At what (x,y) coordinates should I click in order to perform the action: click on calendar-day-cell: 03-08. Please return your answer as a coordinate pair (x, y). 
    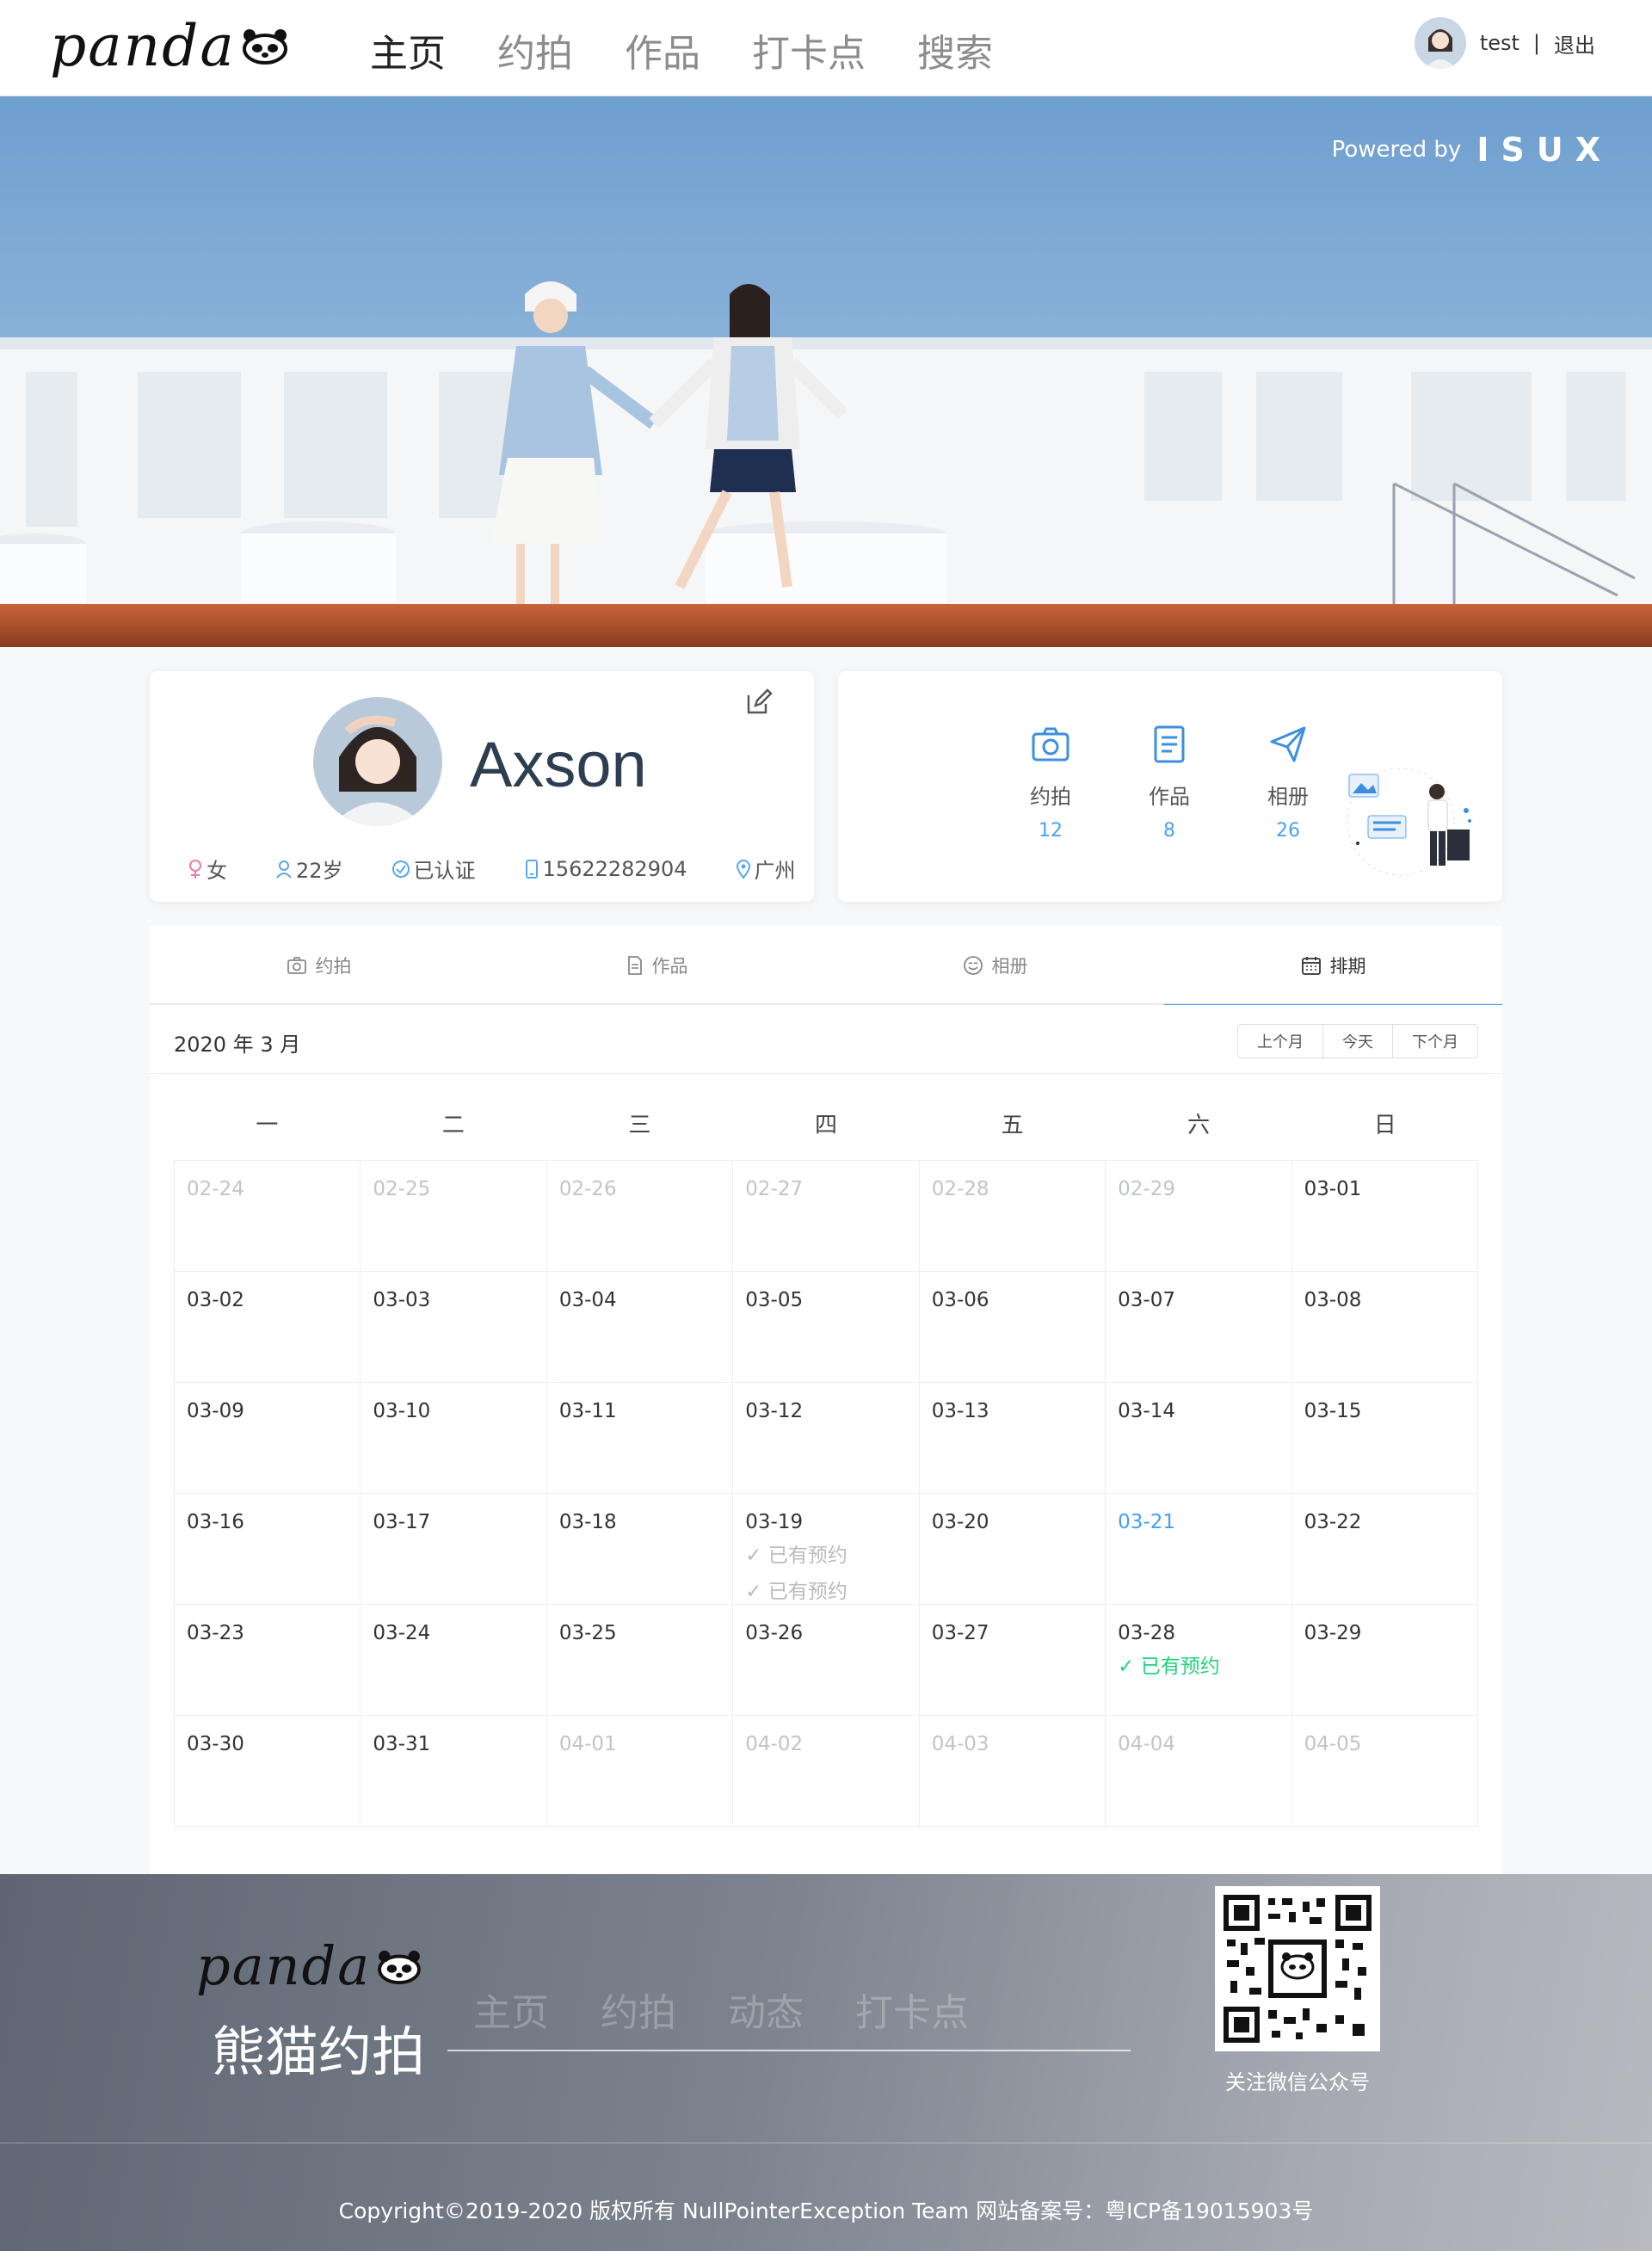
    Looking at the image, I should click on (1384, 1327).